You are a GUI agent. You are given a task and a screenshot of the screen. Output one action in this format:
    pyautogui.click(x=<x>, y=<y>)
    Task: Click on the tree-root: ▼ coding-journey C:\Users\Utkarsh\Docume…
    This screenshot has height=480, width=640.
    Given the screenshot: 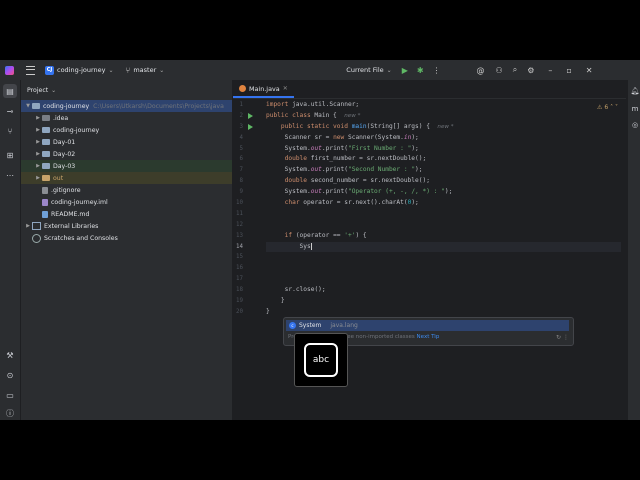 What is the action you would take?
    pyautogui.click(x=126, y=106)
    